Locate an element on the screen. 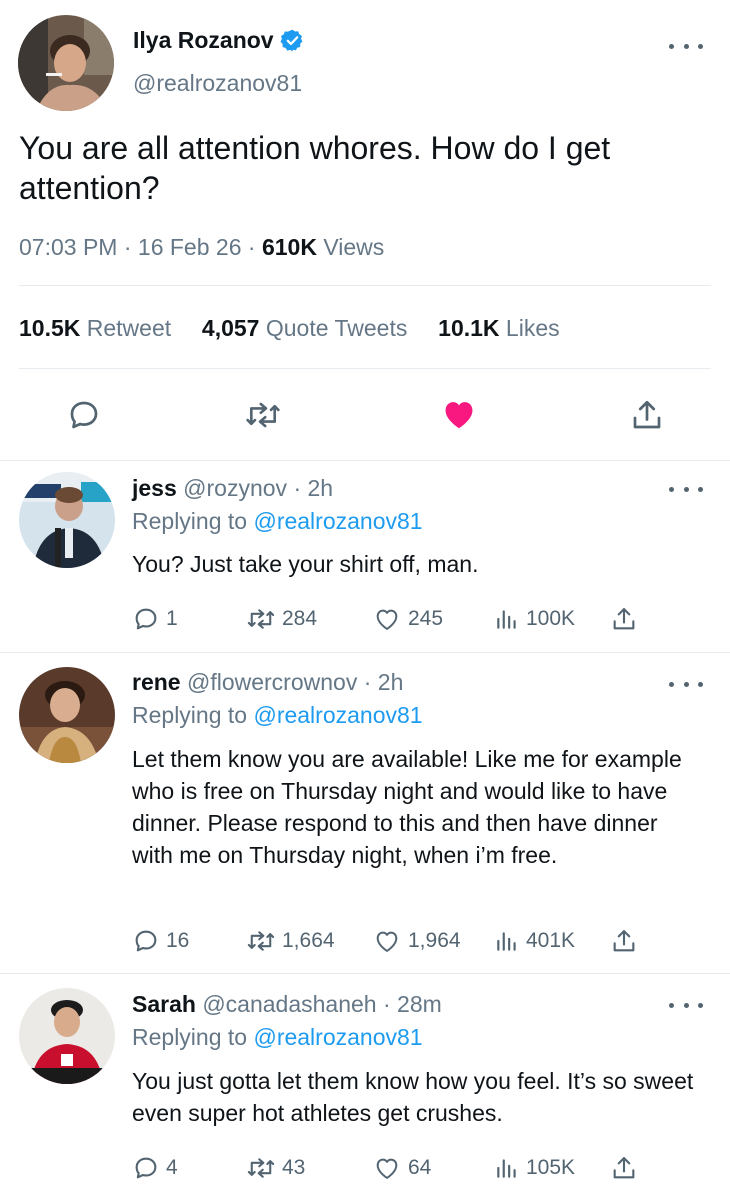  tweet-time: 07:03 PM is located at coordinates (68, 247).